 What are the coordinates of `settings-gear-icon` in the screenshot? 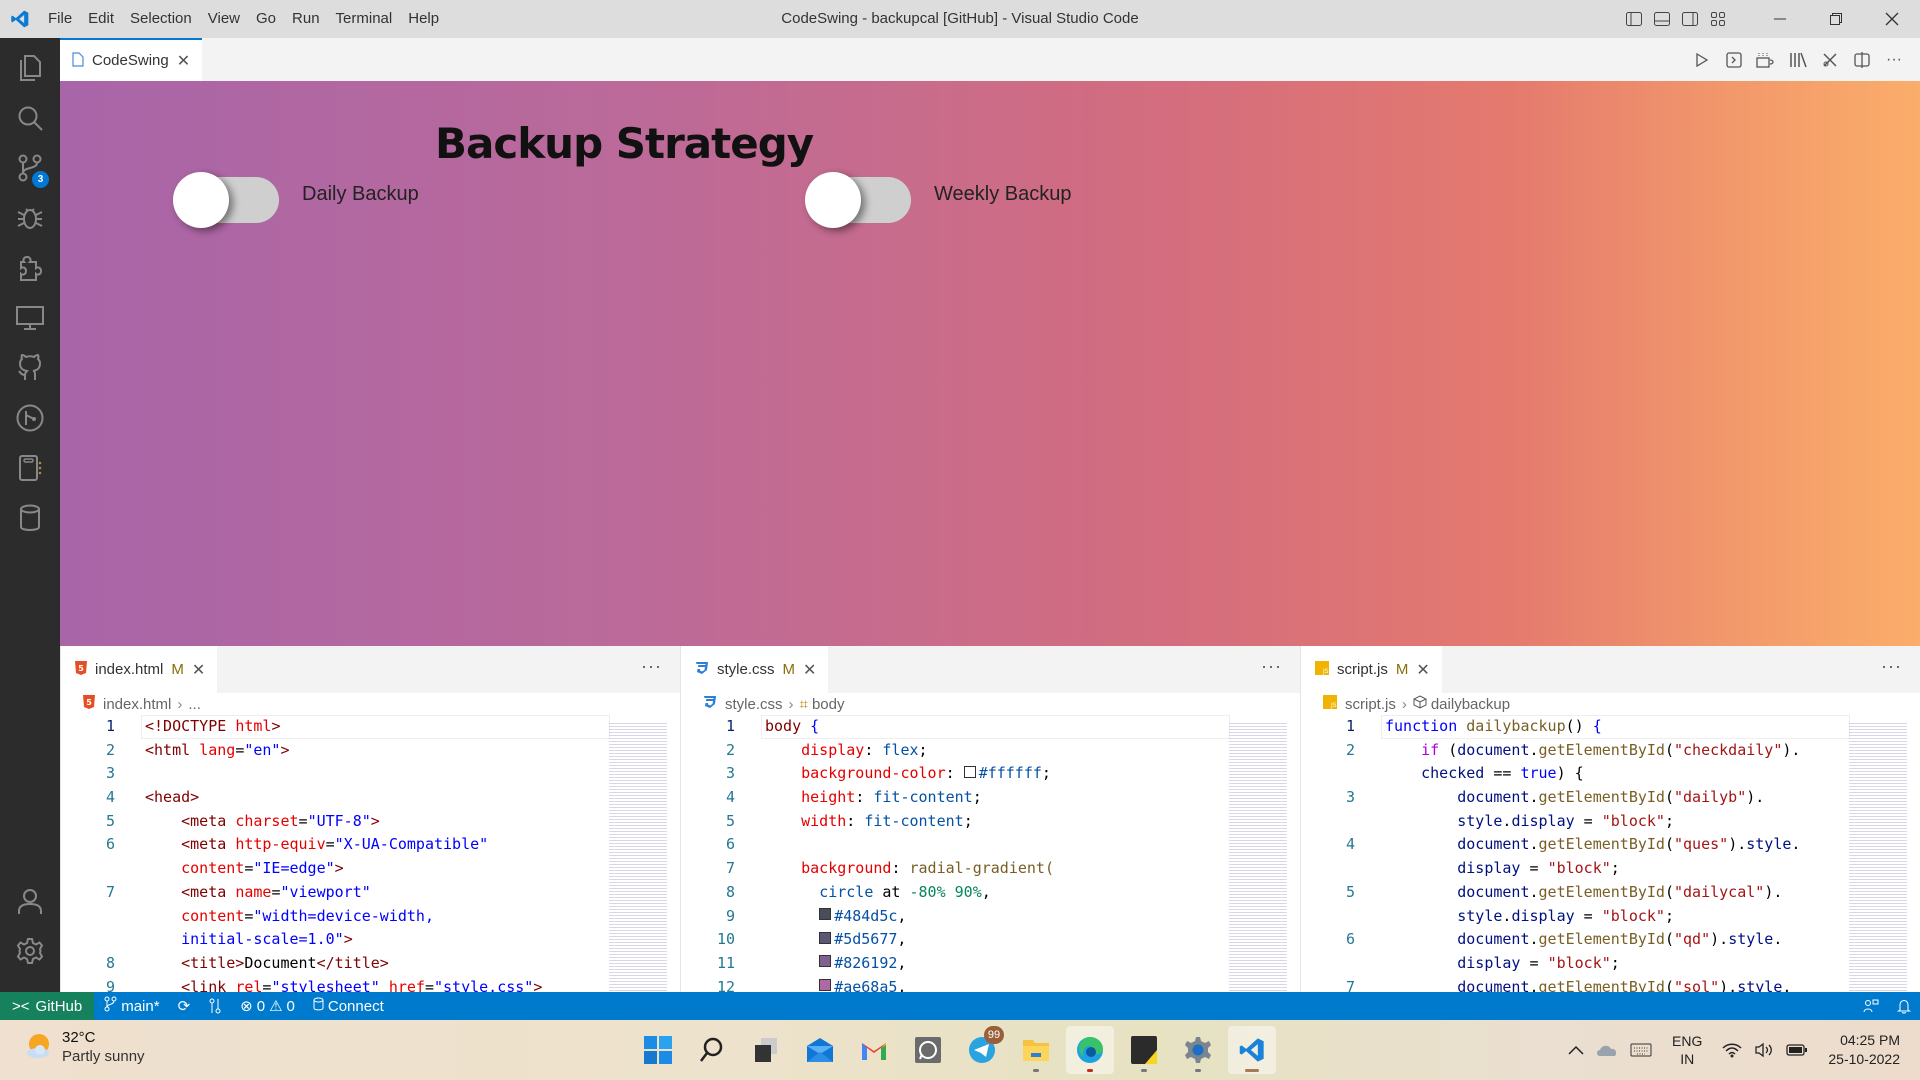 It's located at (30, 951).